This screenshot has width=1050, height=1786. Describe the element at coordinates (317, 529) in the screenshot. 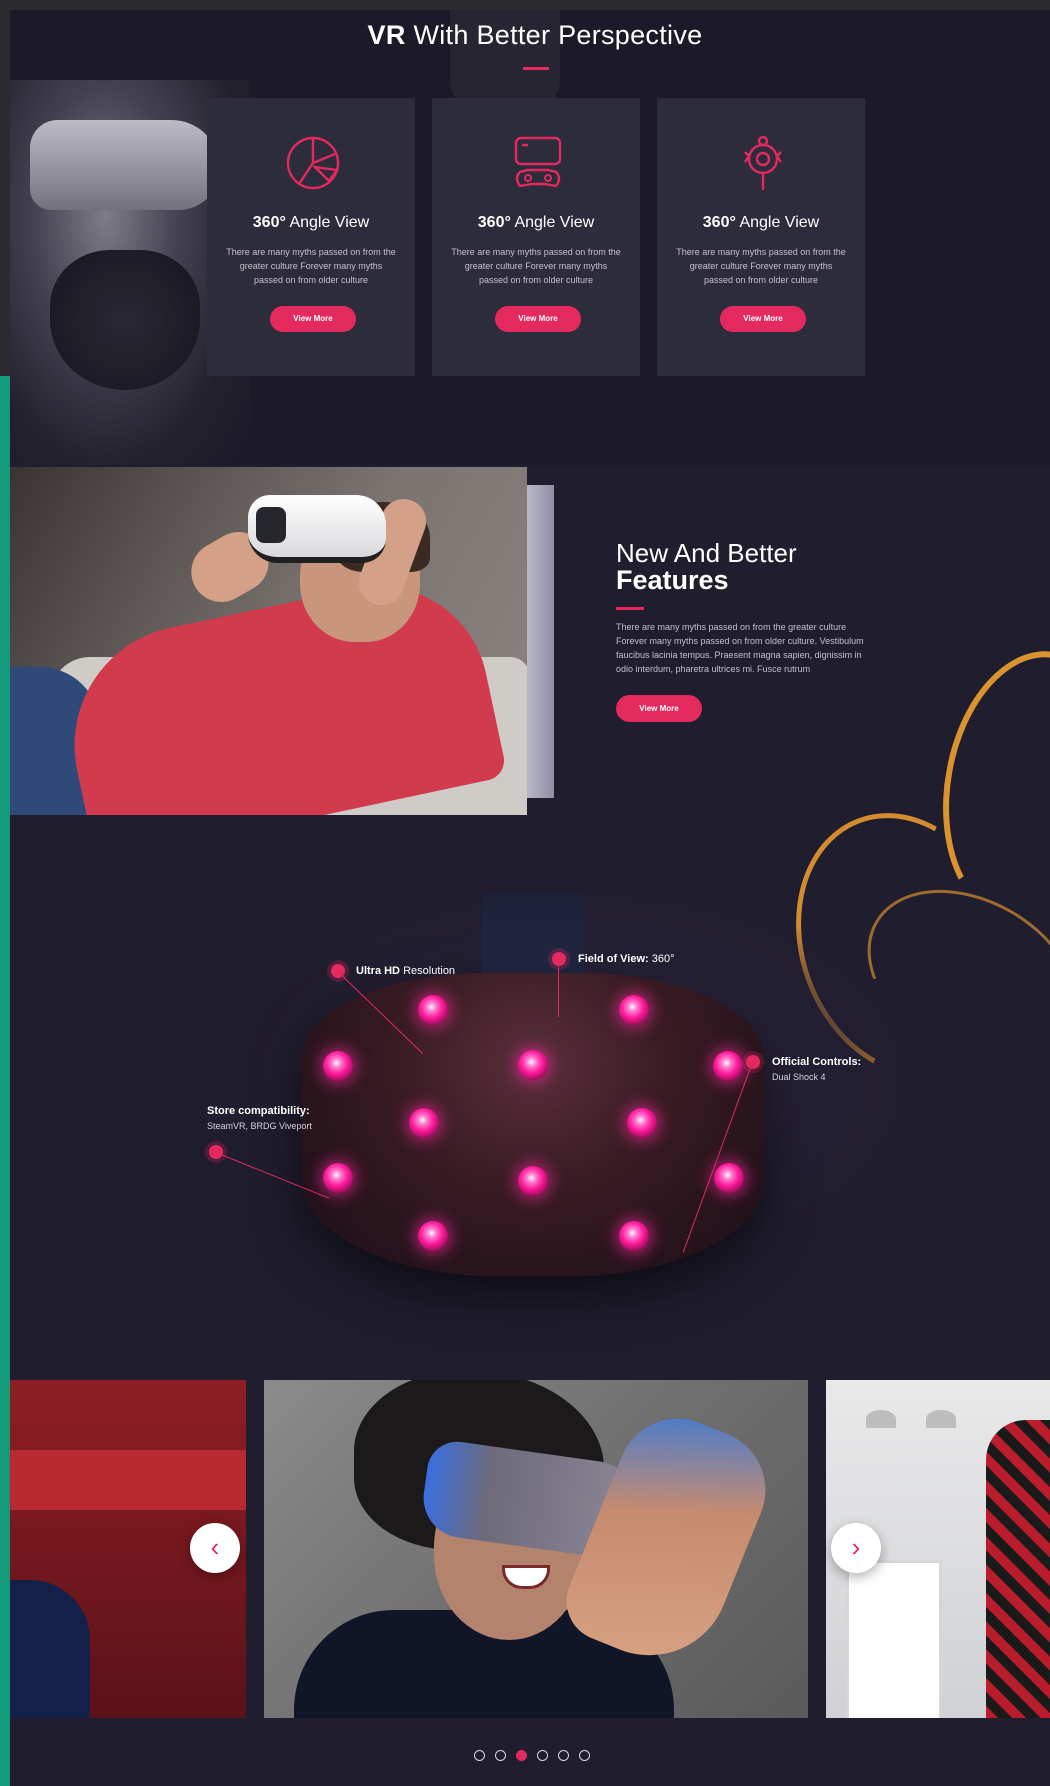

I see `vr-headset` at that location.